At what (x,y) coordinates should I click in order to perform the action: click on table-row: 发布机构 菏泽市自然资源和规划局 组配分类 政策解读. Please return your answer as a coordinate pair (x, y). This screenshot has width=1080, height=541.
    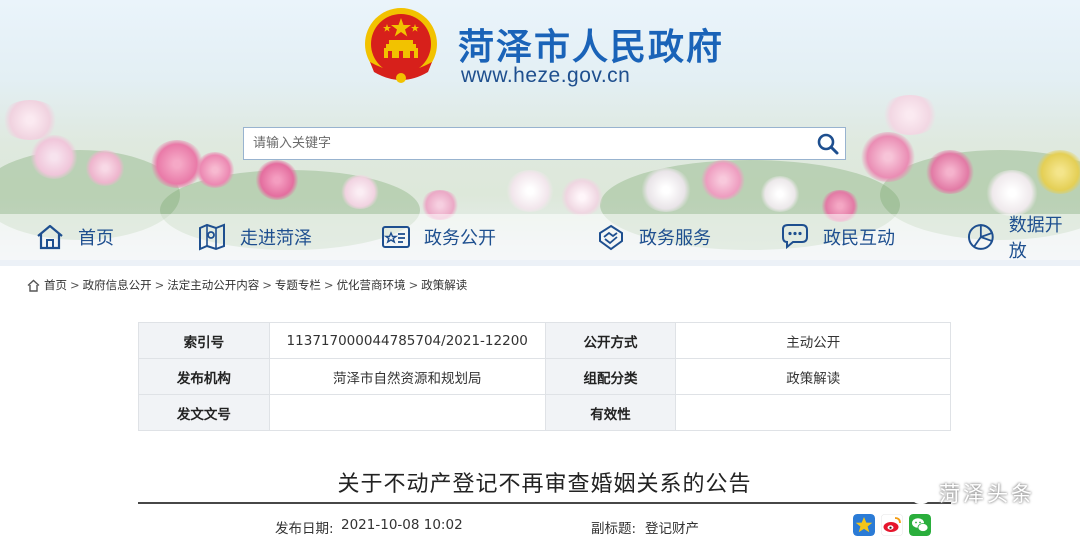
    Looking at the image, I should click on (544, 376).